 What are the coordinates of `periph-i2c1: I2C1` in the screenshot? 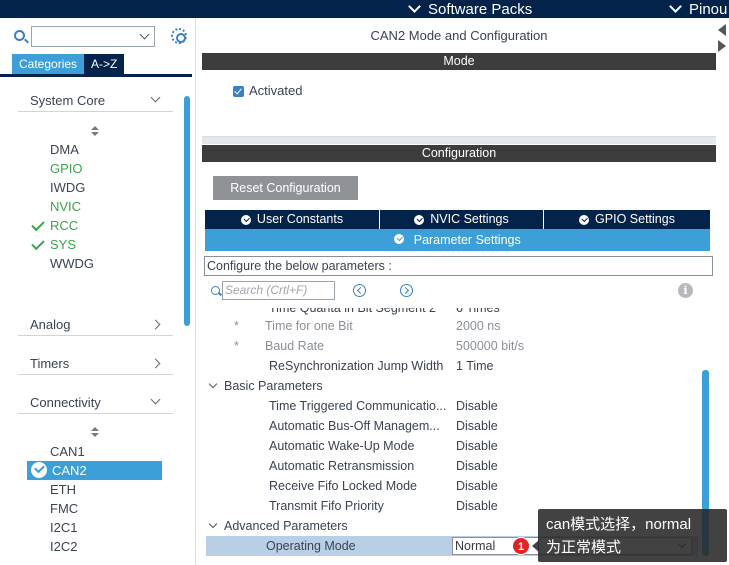 It's located at (63, 527).